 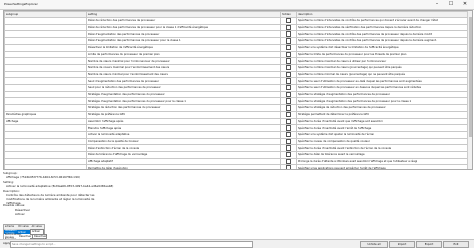 I want to click on possible-values-label: Possible values:, so click(x=14, y=205).